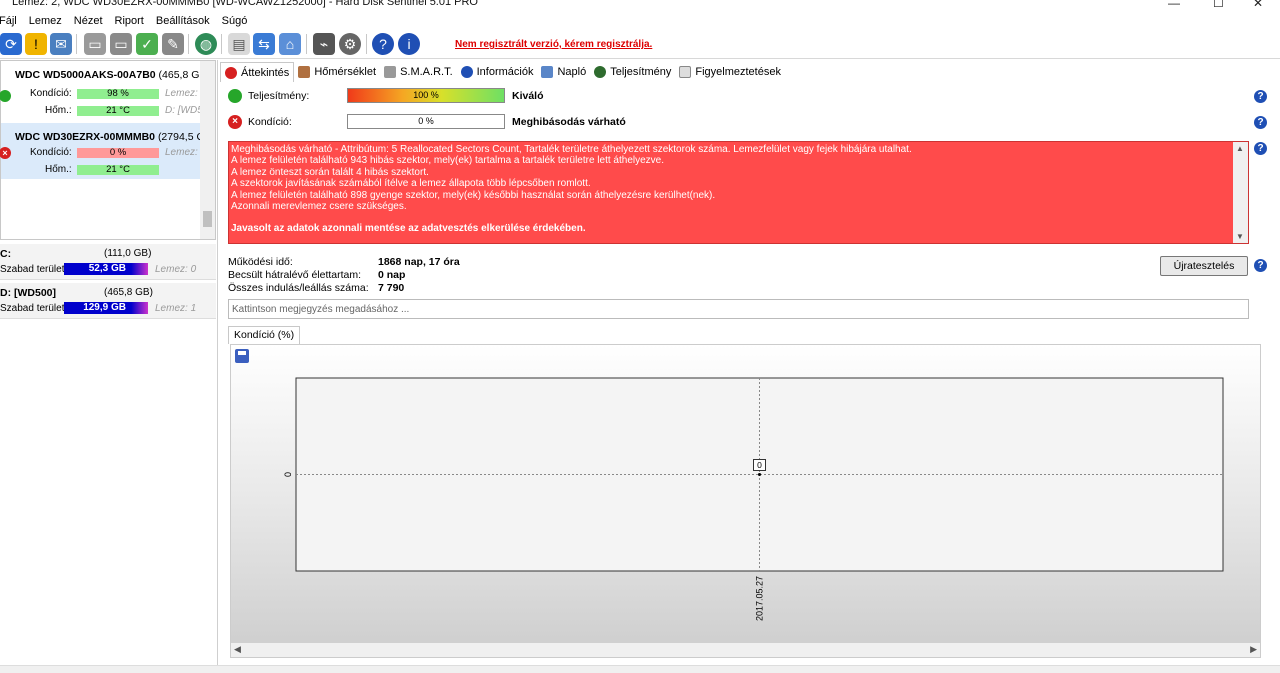  I want to click on info-icon: i, so click(409, 44).